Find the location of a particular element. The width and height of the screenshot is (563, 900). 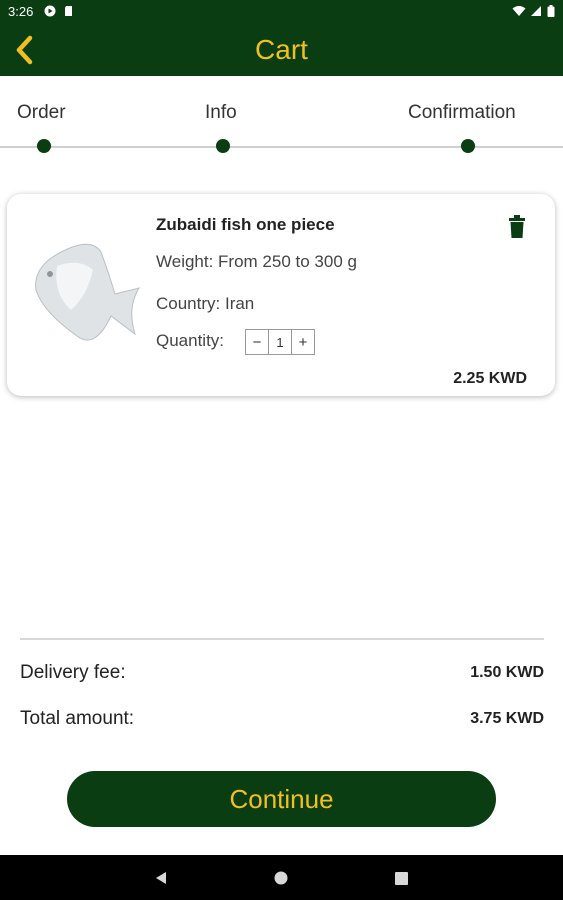

step-info-label: Info is located at coordinates (221, 112).